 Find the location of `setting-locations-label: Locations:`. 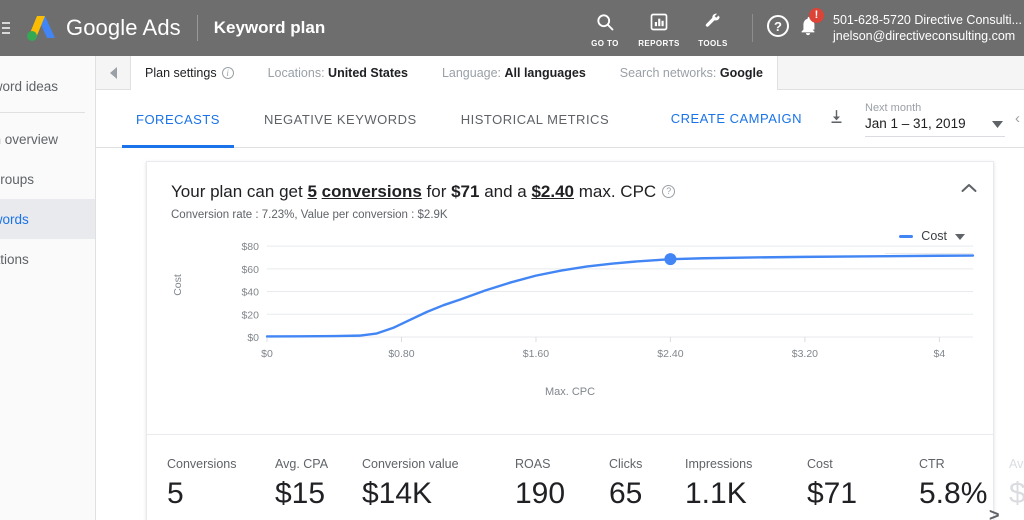

setting-locations-label: Locations: is located at coordinates (296, 72).